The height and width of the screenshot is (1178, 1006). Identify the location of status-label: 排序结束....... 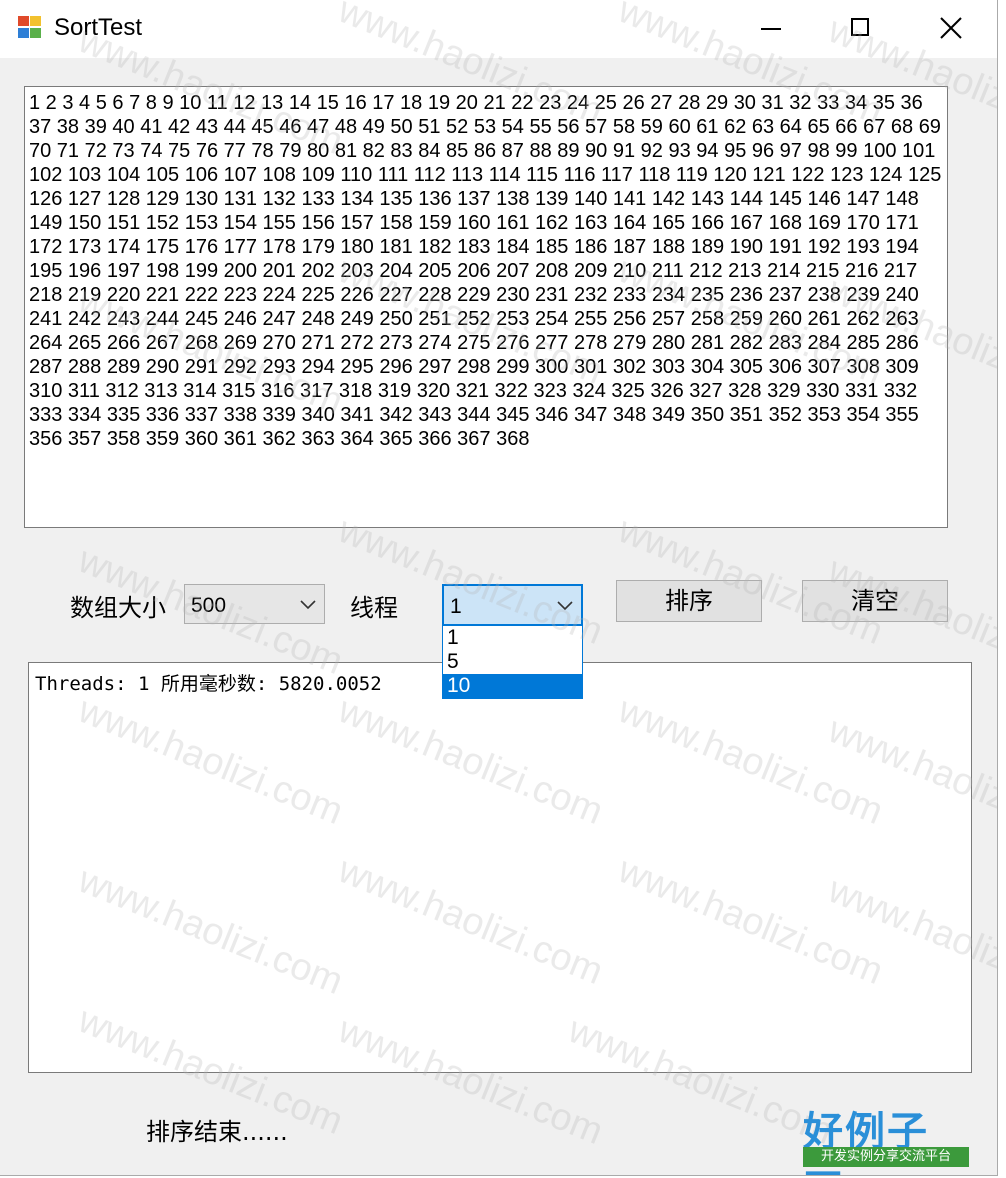
(217, 1132).